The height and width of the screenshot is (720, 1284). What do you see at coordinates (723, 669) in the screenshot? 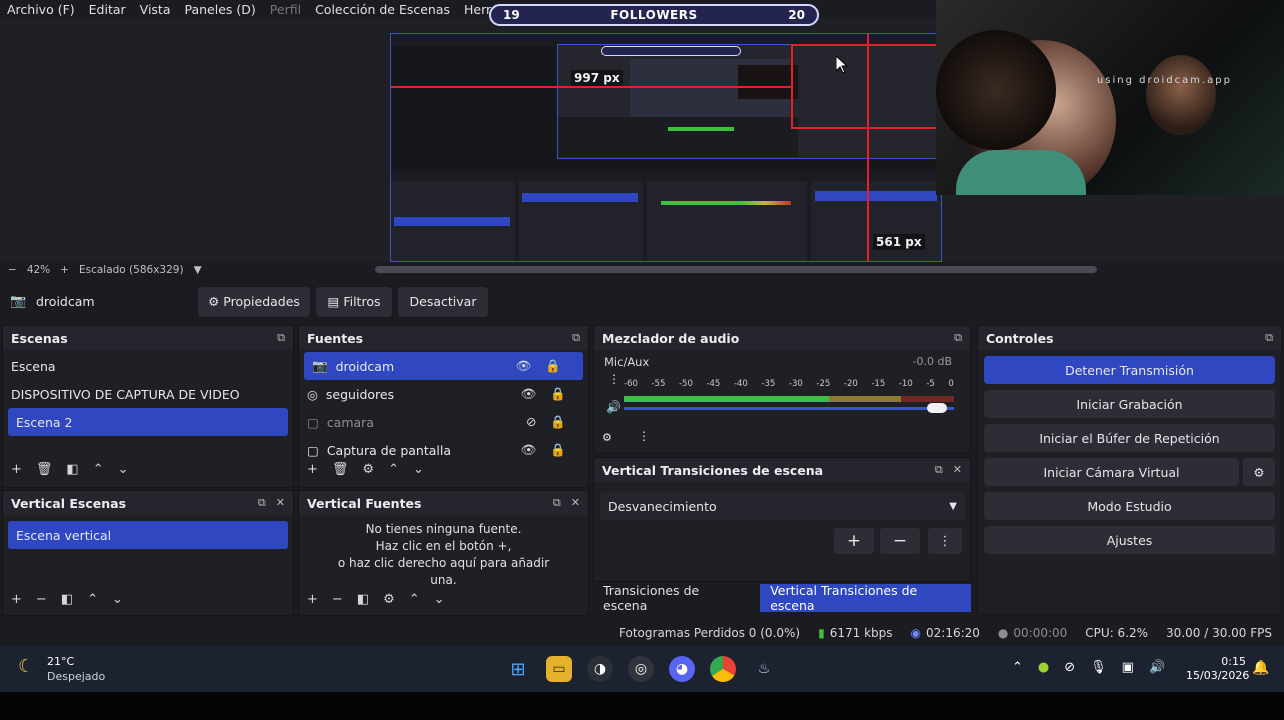
I see `chrome-icon` at bounding box center [723, 669].